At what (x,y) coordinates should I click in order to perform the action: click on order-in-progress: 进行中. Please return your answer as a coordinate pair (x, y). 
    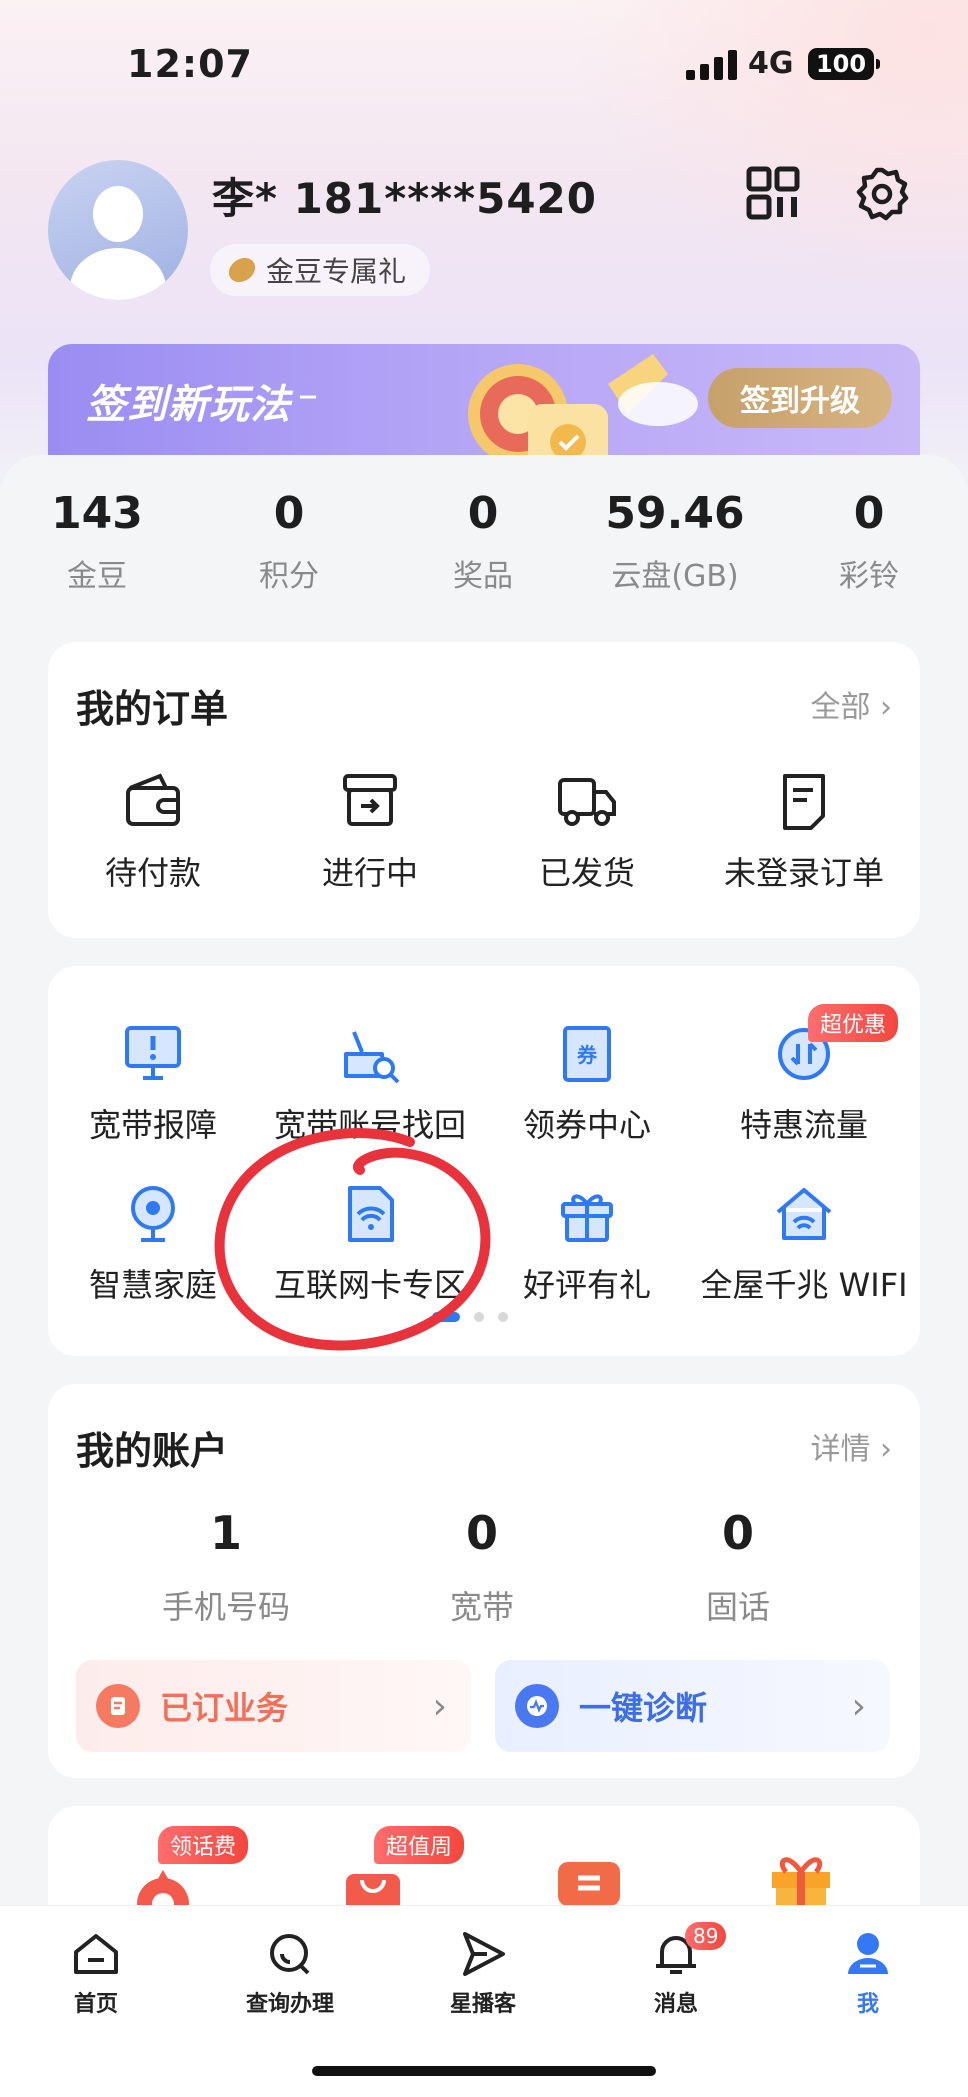
    Looking at the image, I should click on (370, 831).